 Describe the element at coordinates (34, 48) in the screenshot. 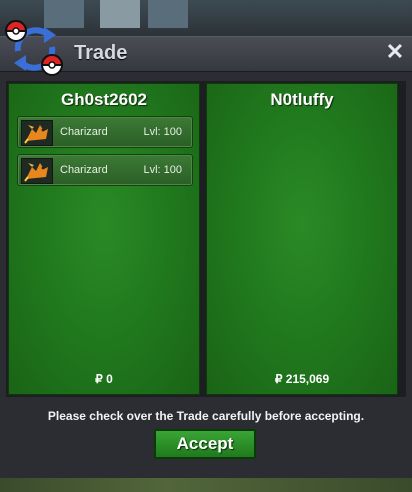

I see `trade-pokeball-logo-icon` at that location.